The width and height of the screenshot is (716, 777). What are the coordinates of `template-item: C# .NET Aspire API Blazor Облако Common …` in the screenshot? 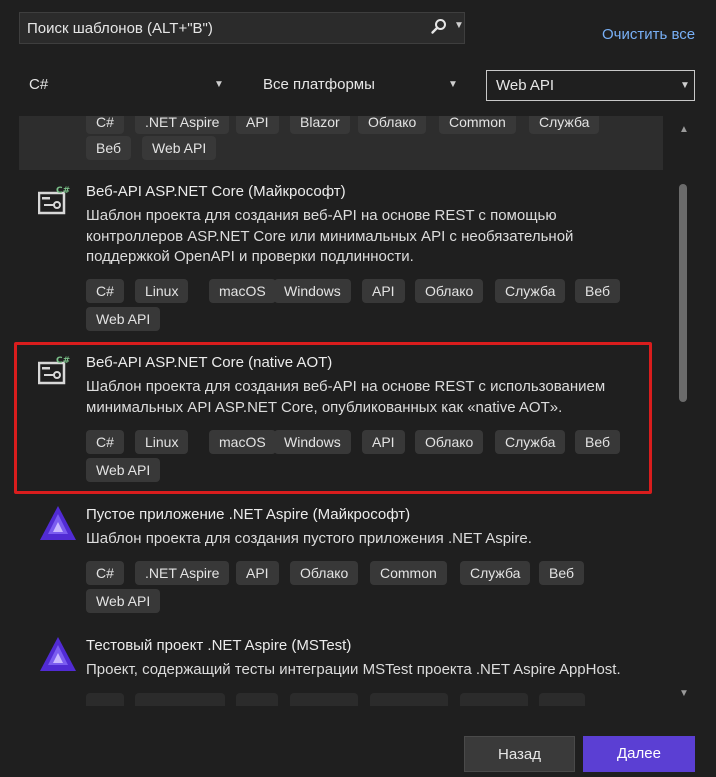 It's located at (341, 143).